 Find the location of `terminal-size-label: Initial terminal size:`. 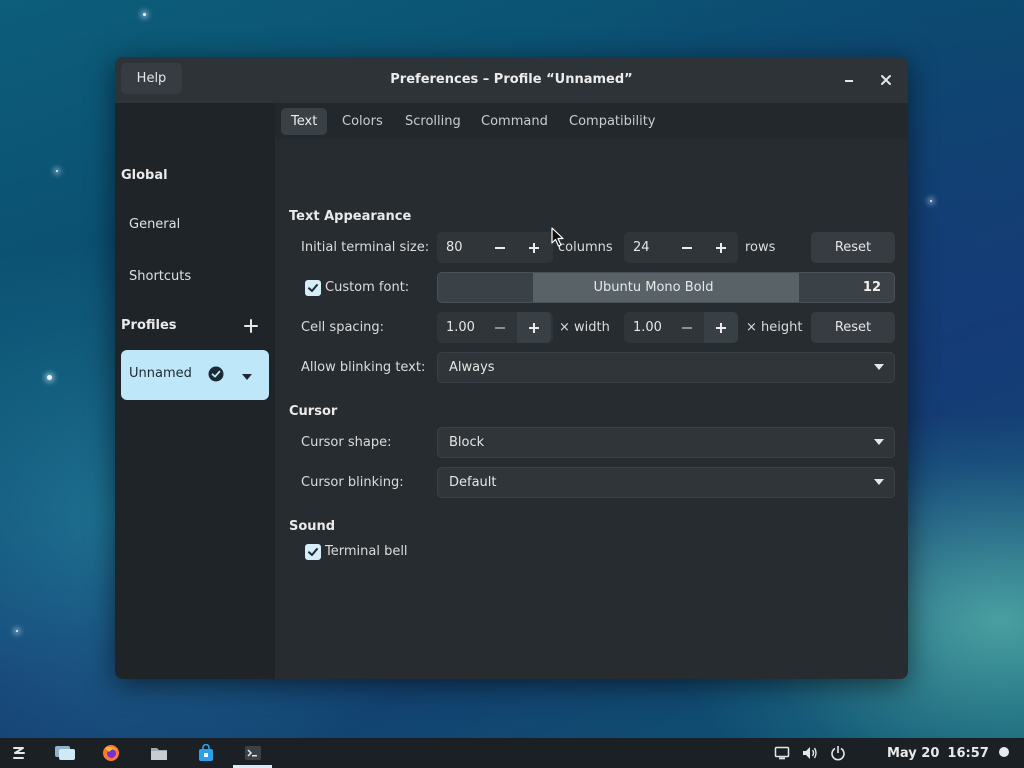

terminal-size-label: Initial terminal size: is located at coordinates (365, 247).